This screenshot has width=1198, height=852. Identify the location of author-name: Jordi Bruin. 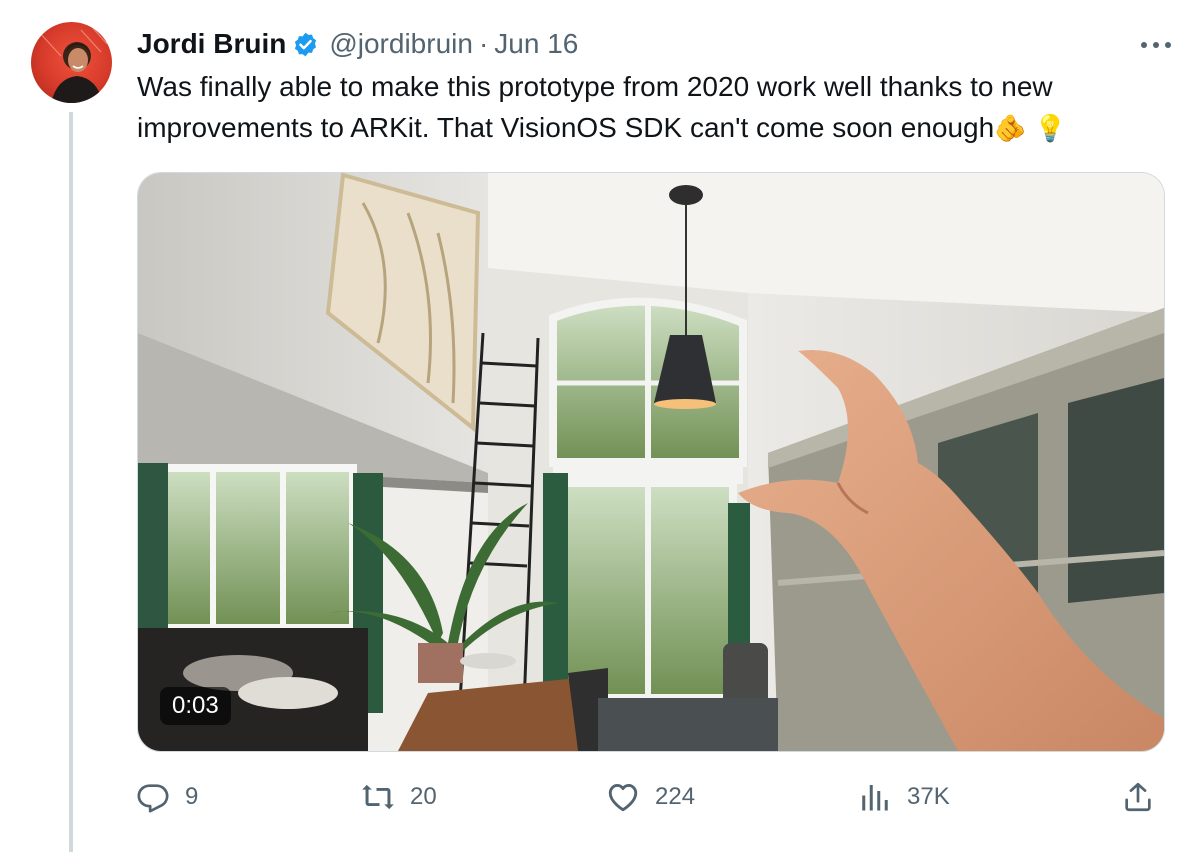
(211, 44).